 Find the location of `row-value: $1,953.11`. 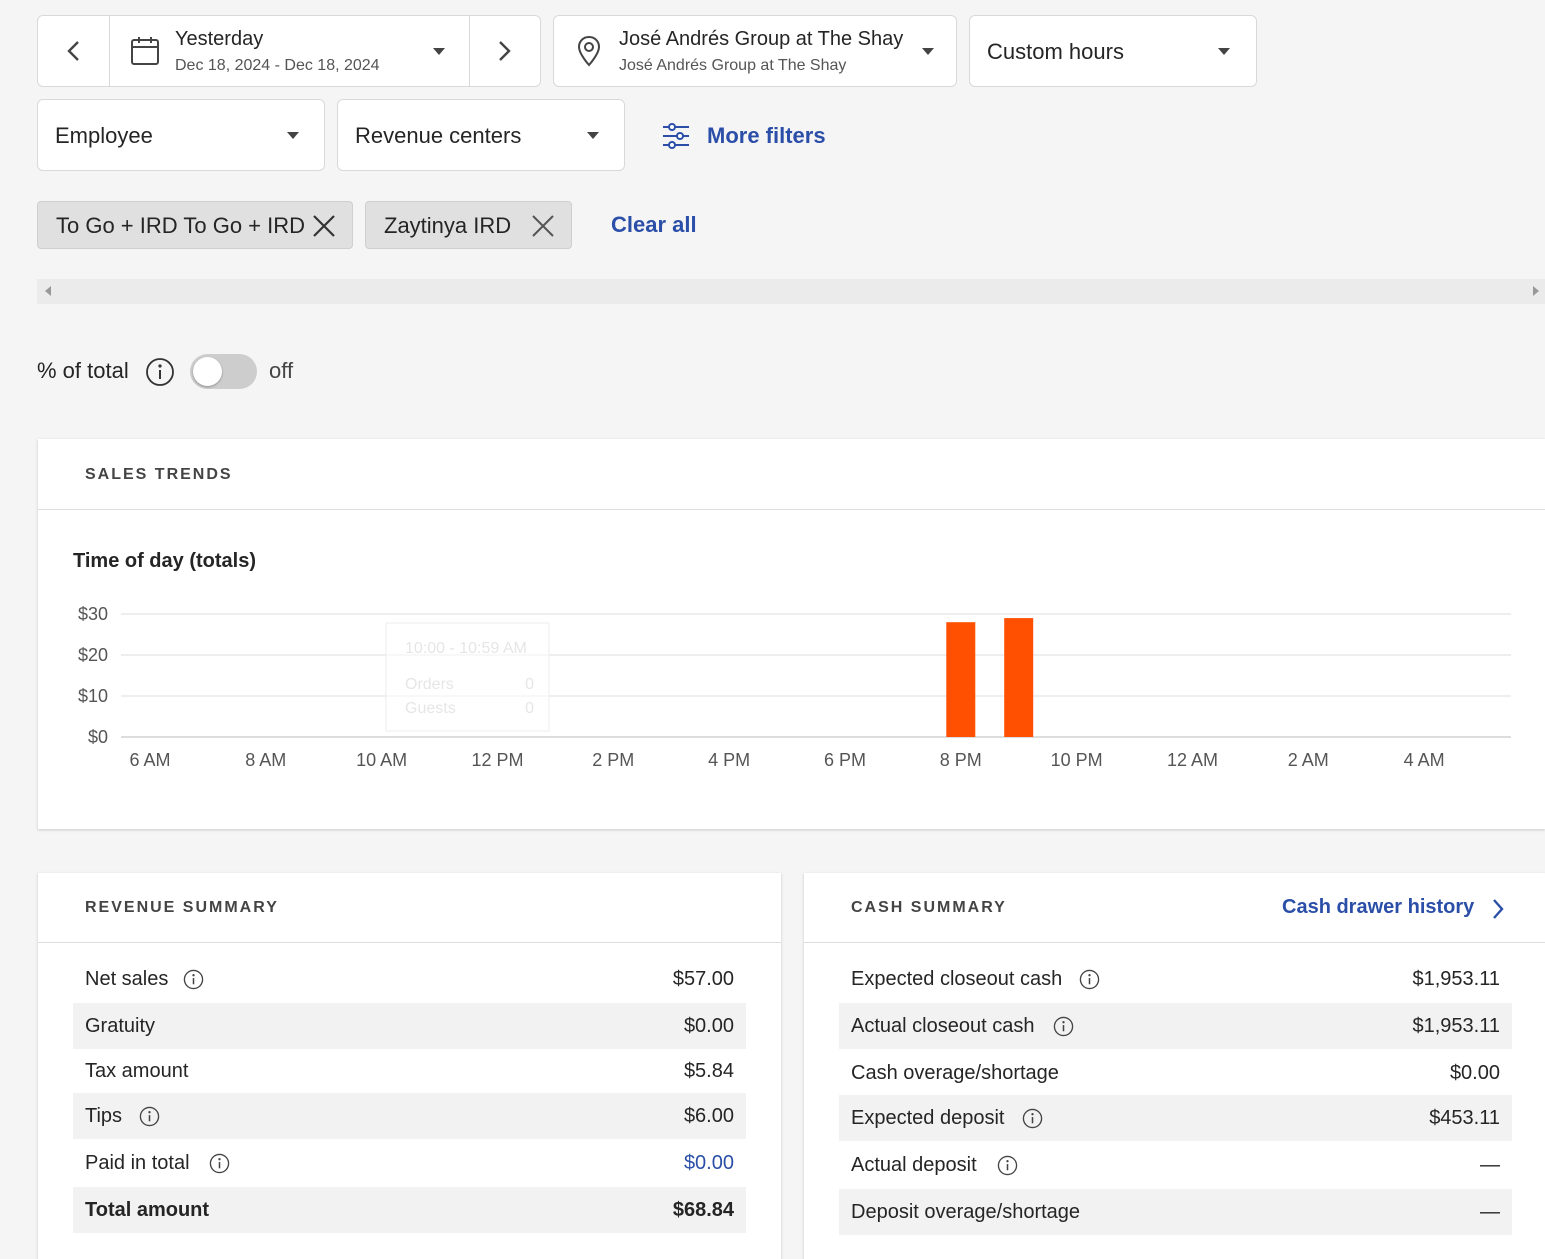

row-value: $1,953.11 is located at coordinates (1456, 1026).